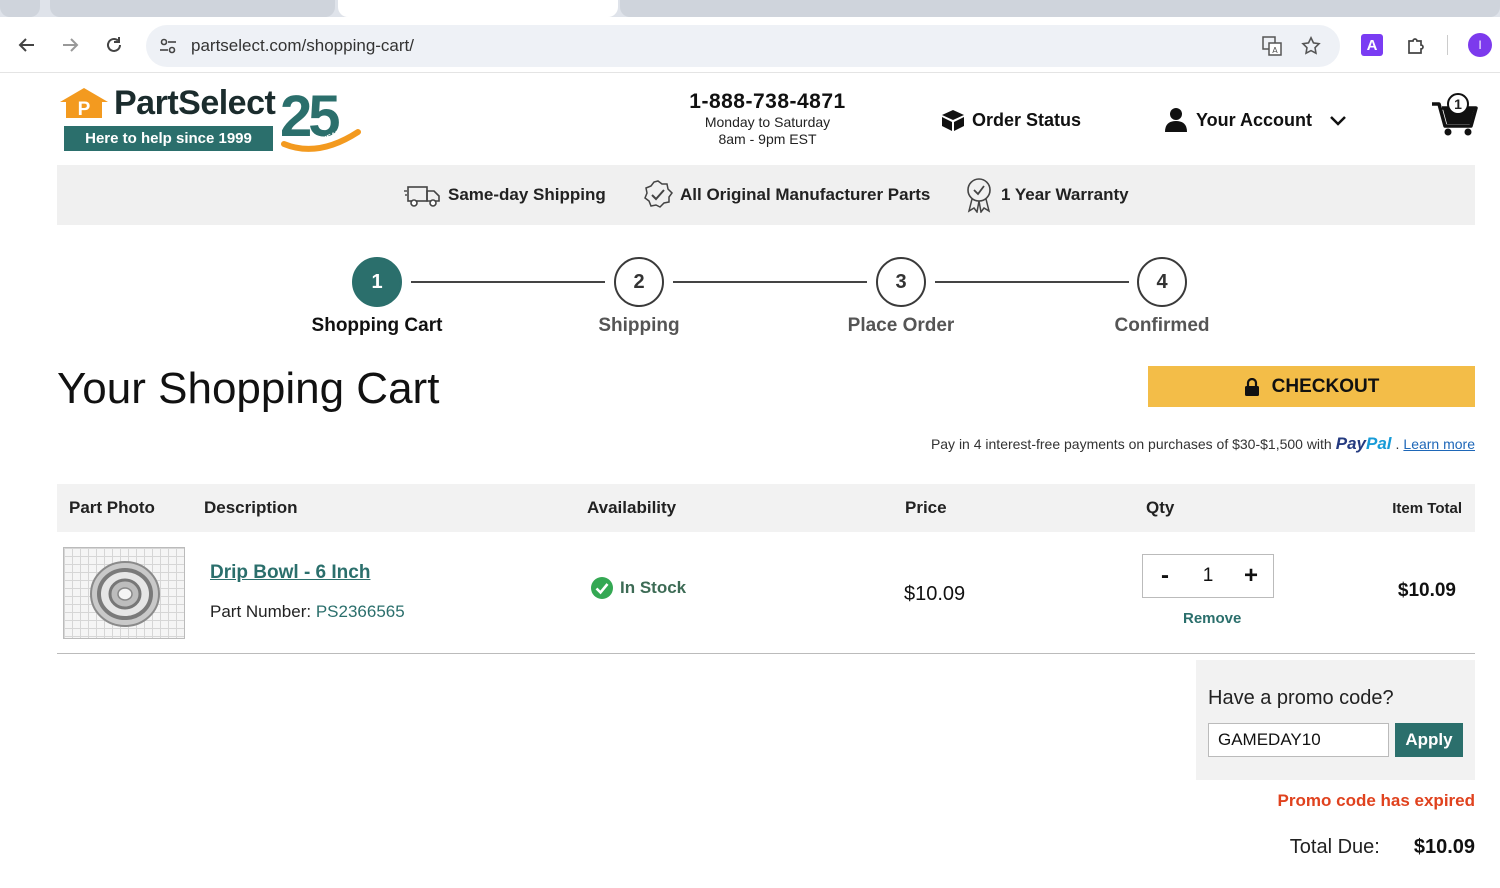 This screenshot has width=1500, height=888. I want to click on browser-toolbar: partselect.com/shopping-cart/ A A I, so click(750, 45).